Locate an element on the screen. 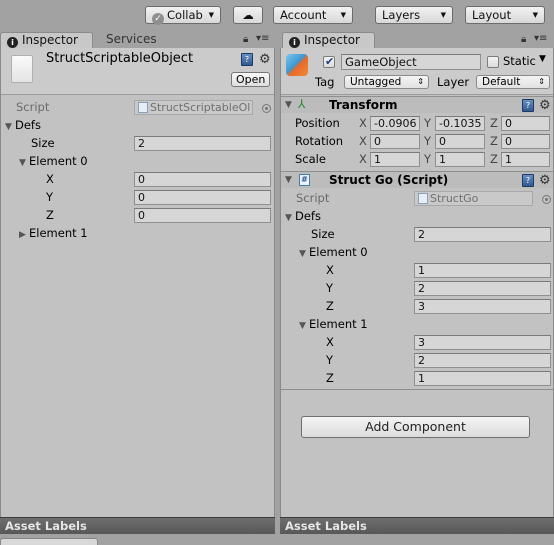  add-component-button: Add Component is located at coordinates (415, 427).